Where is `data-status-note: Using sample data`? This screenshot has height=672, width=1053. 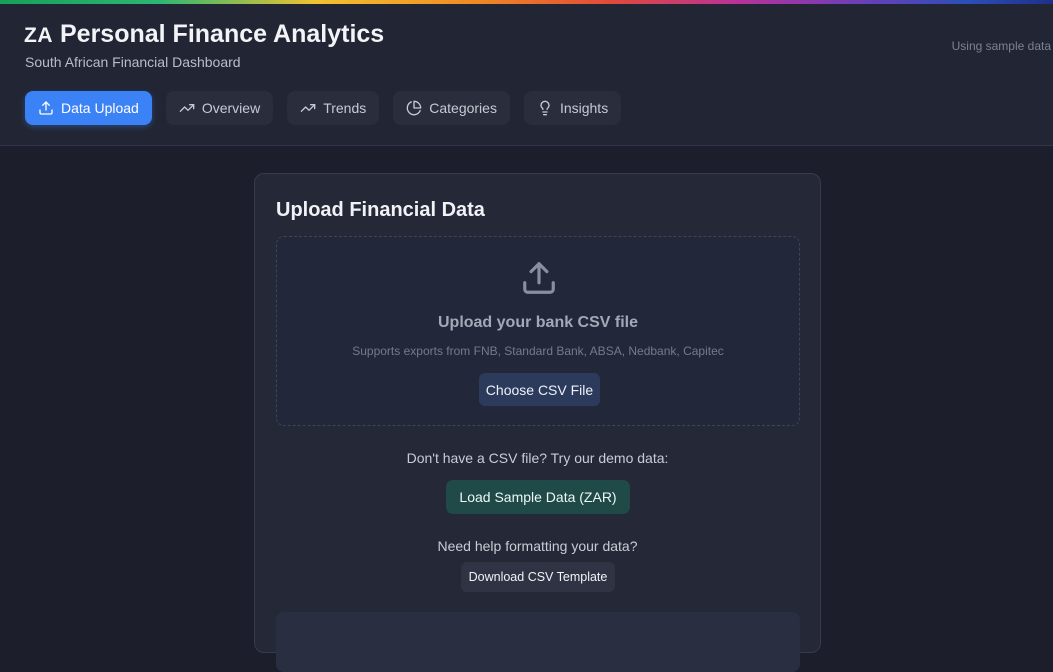
data-status-note: Using sample data is located at coordinates (1001, 46).